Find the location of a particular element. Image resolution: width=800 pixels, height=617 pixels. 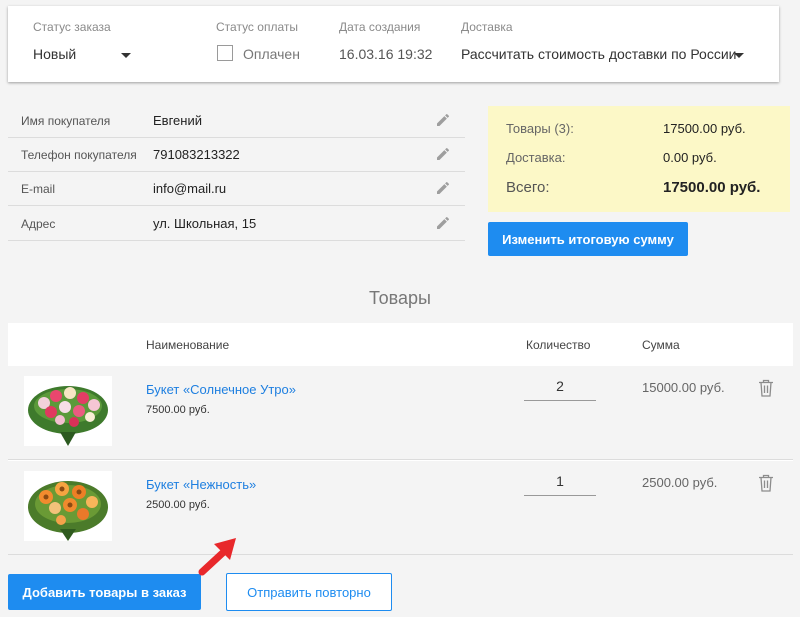

customer-name-row: Имя покупателя Евгений is located at coordinates (236, 121).